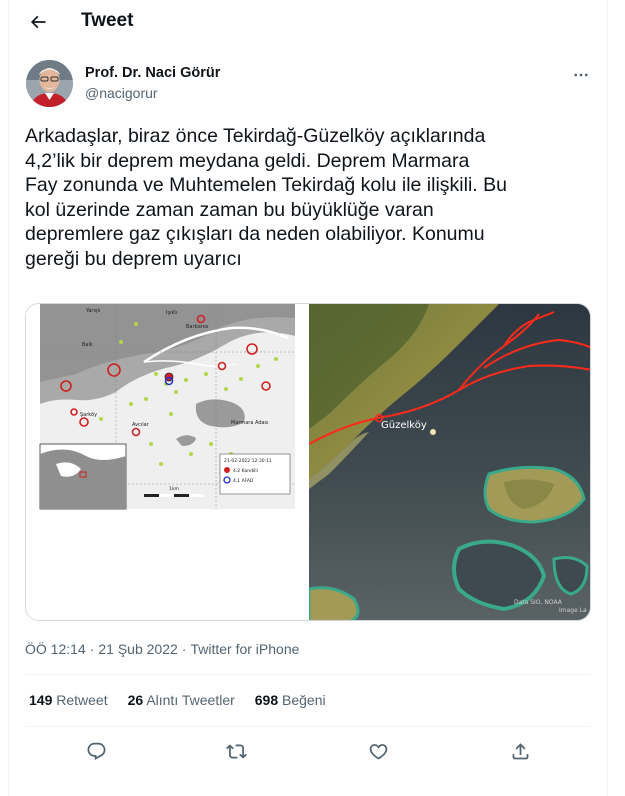 The height and width of the screenshot is (796, 625). What do you see at coordinates (171, 313) in the screenshot?
I see `map-place-label: Işıklı` at bounding box center [171, 313].